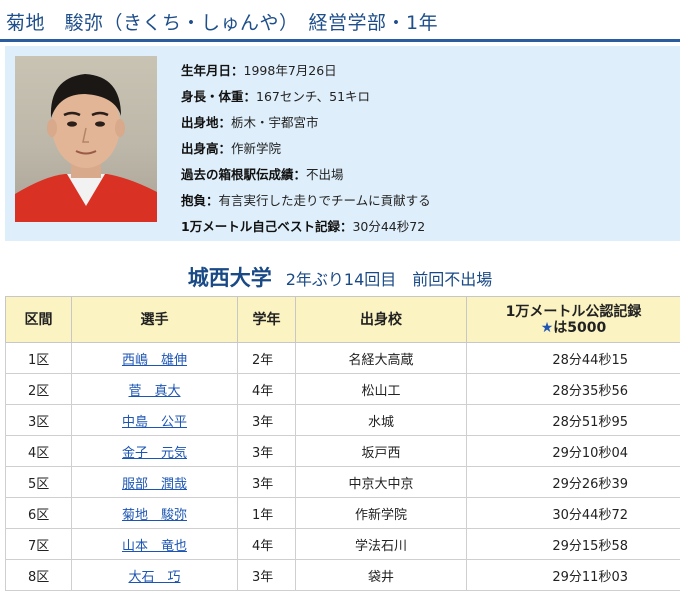 This screenshot has width=680, height=591. What do you see at coordinates (230, 278) in the screenshot?
I see `team-name: 城西大学` at bounding box center [230, 278].